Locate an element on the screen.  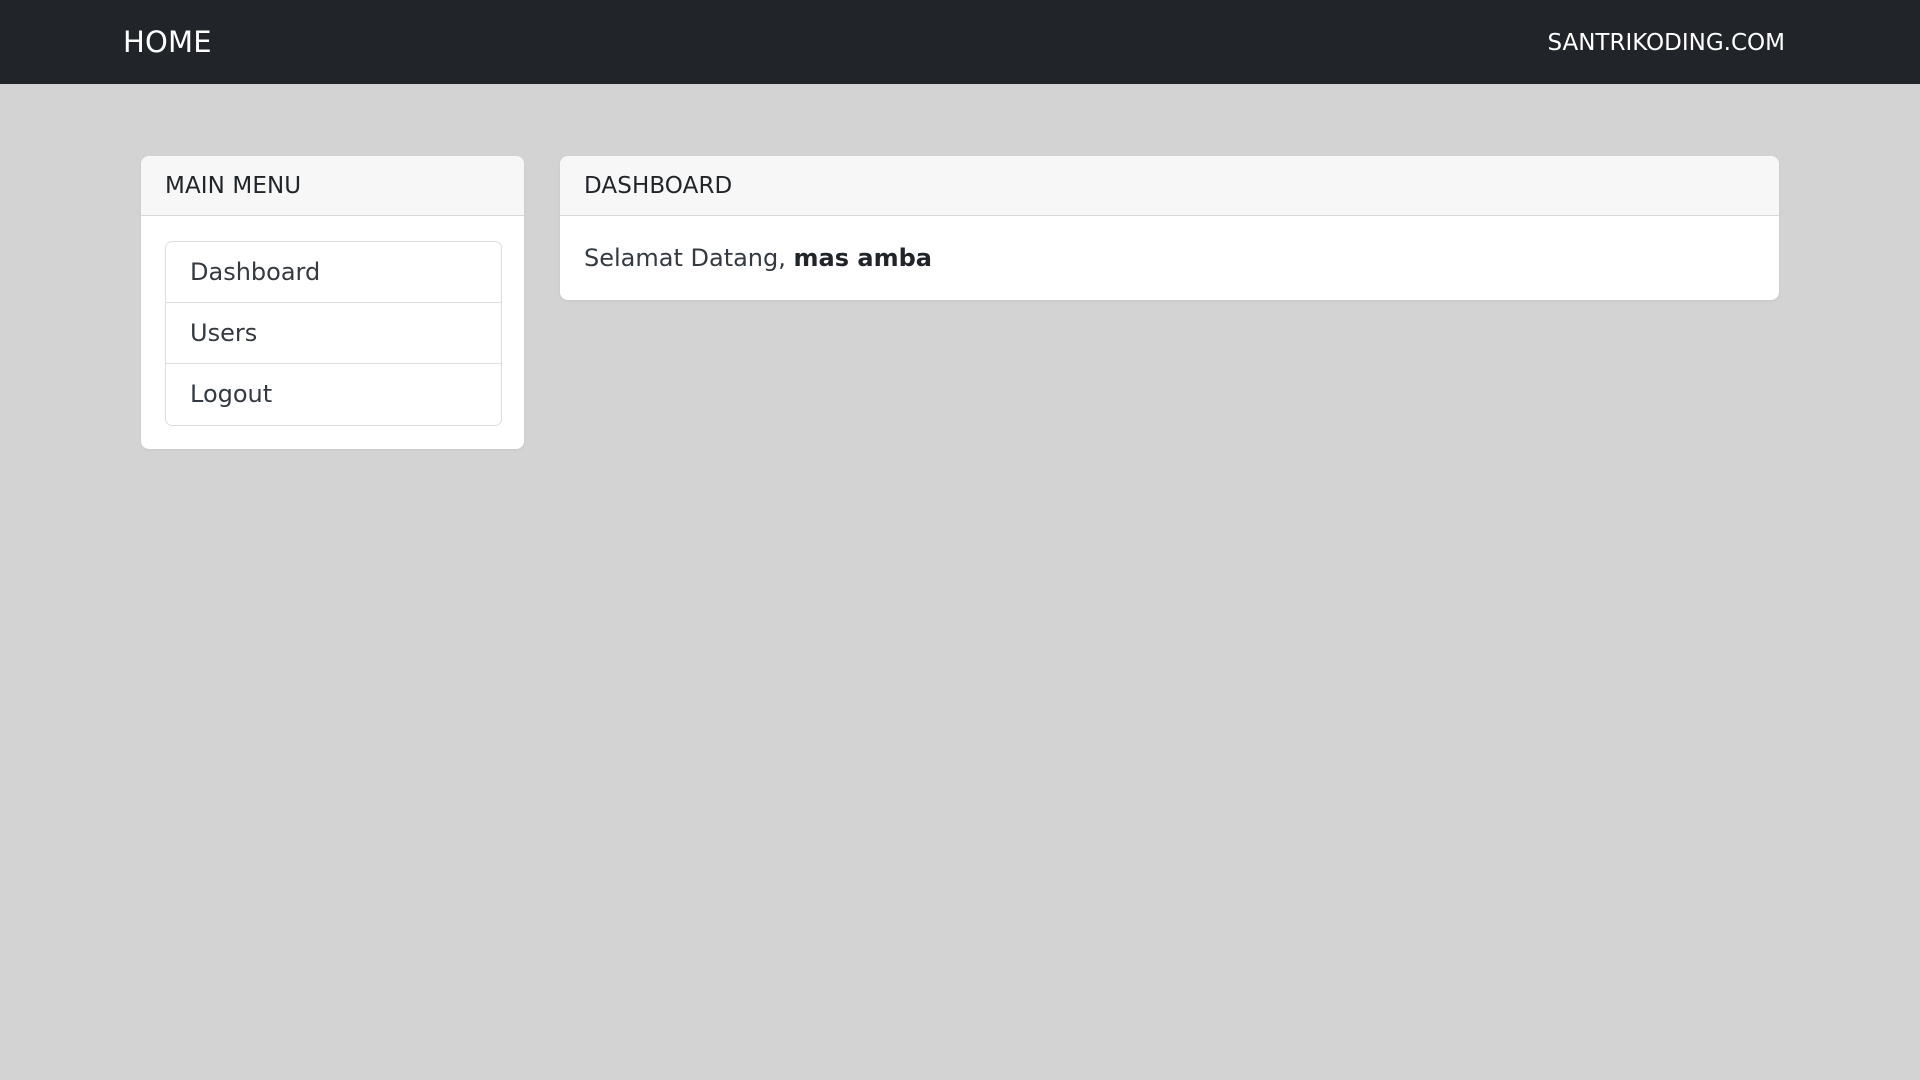
top-navbar: HOME SANTRIKODING.COM is located at coordinates (960, 42).